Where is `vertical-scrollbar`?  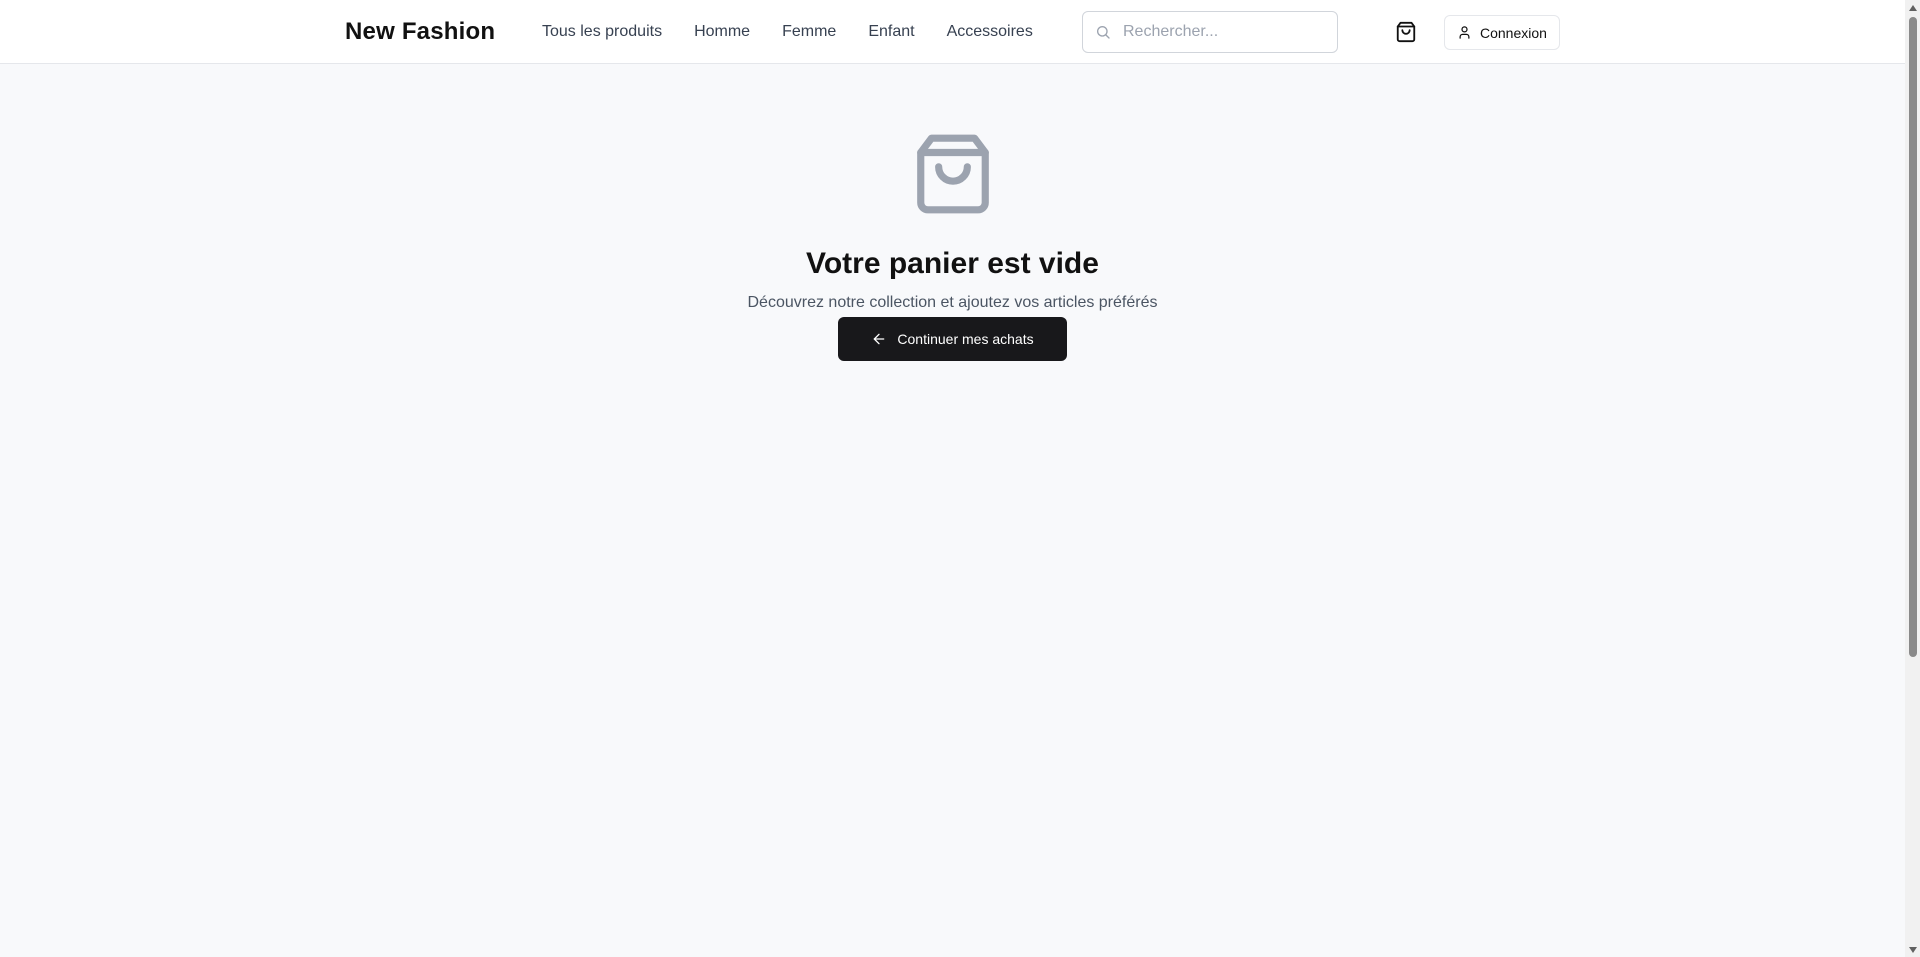
vertical-scrollbar is located at coordinates (1912, 478).